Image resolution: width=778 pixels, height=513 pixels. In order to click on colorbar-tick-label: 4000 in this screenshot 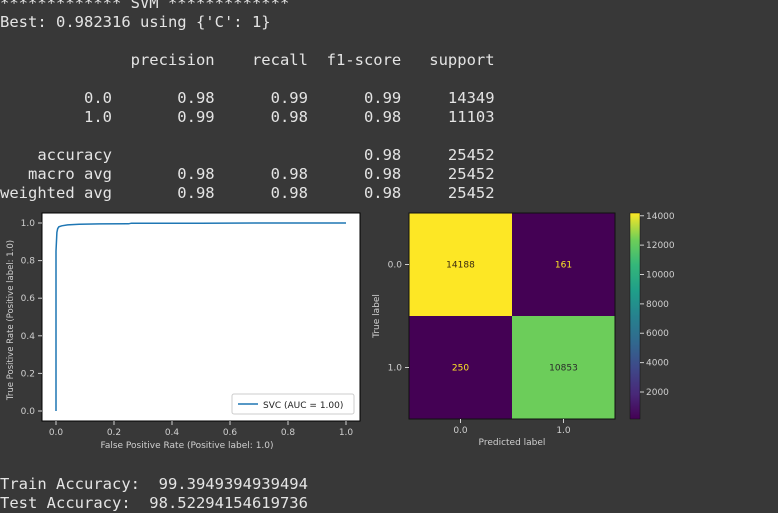, I will do `click(657, 364)`.